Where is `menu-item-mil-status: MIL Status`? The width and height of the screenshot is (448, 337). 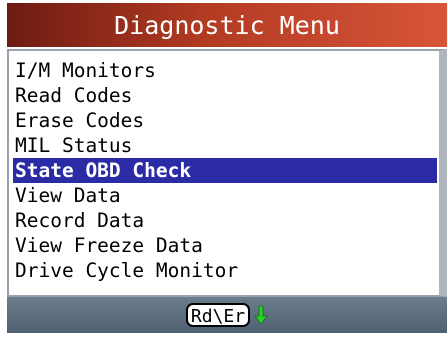
menu-item-mil-status: MIL Status is located at coordinates (225, 145).